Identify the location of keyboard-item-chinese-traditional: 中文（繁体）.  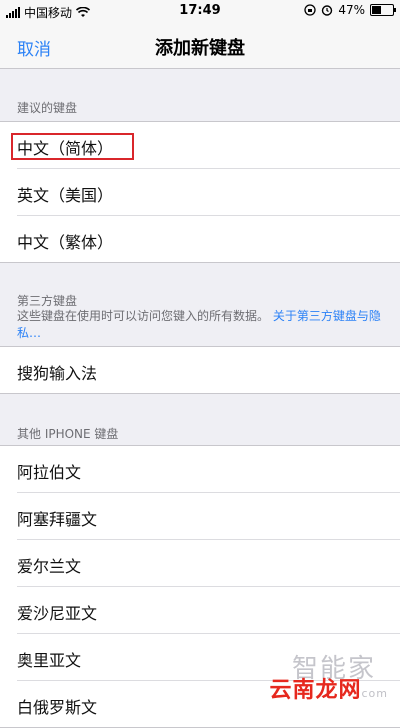
(208, 239).